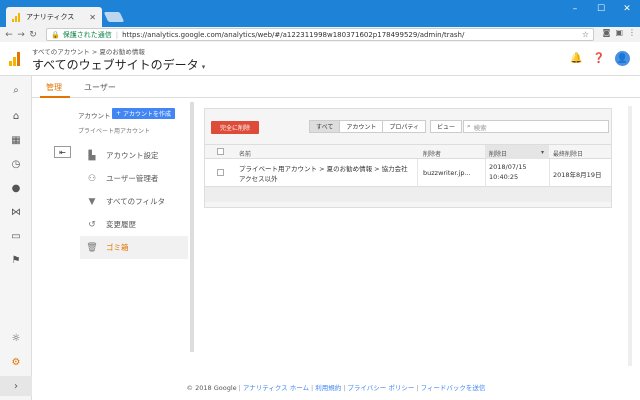  Describe the element at coordinates (627, 9) in the screenshot. I see `close-window-icon: ✕` at that location.